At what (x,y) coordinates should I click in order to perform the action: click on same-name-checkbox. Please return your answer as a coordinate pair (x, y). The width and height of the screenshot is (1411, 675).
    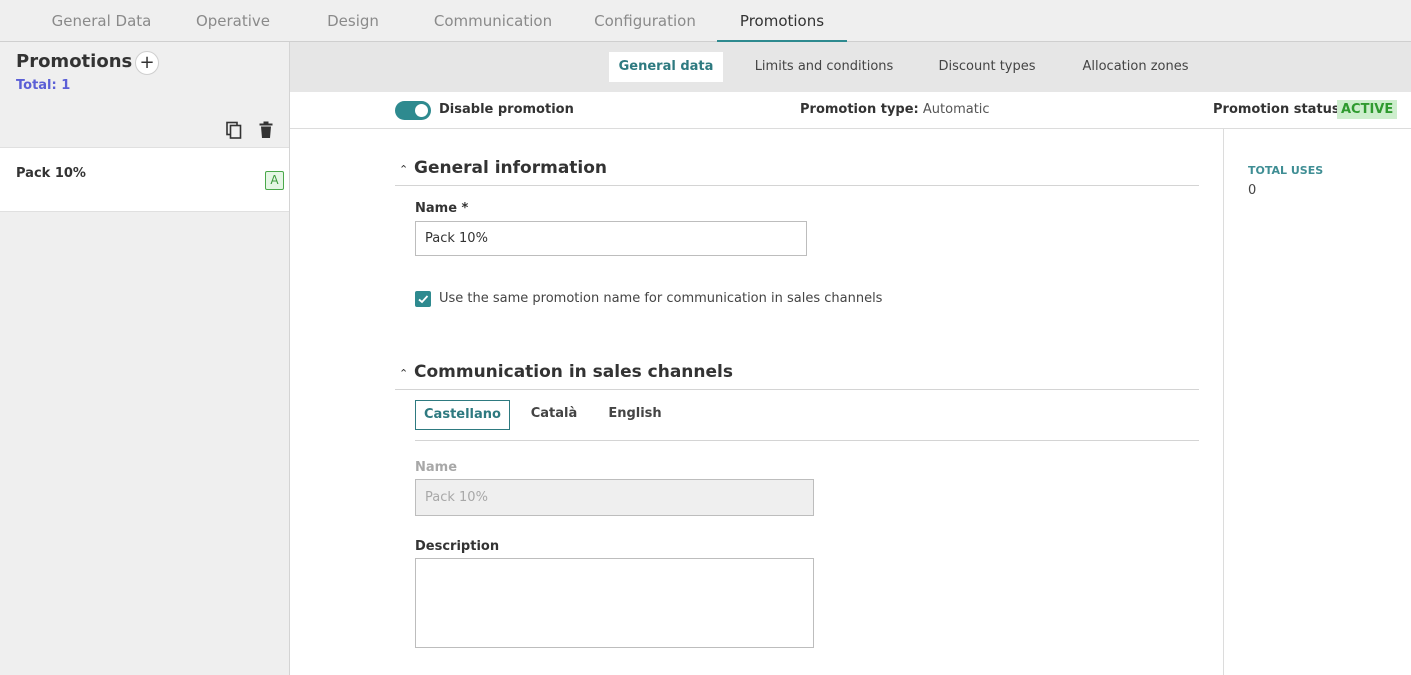
    Looking at the image, I should click on (423, 299).